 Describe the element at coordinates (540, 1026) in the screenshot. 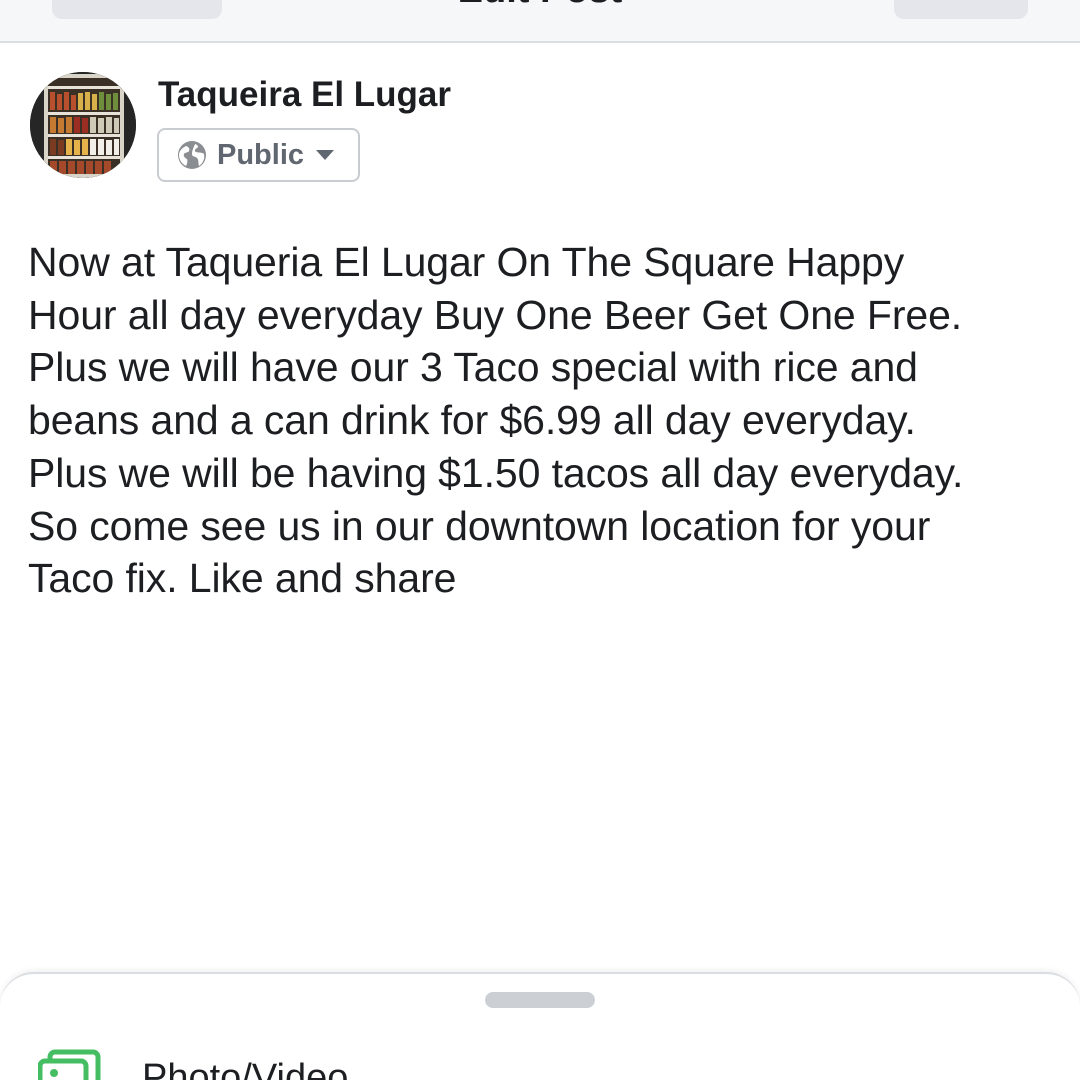

I see `composer-bottom-sheet: Photo/Video` at that location.